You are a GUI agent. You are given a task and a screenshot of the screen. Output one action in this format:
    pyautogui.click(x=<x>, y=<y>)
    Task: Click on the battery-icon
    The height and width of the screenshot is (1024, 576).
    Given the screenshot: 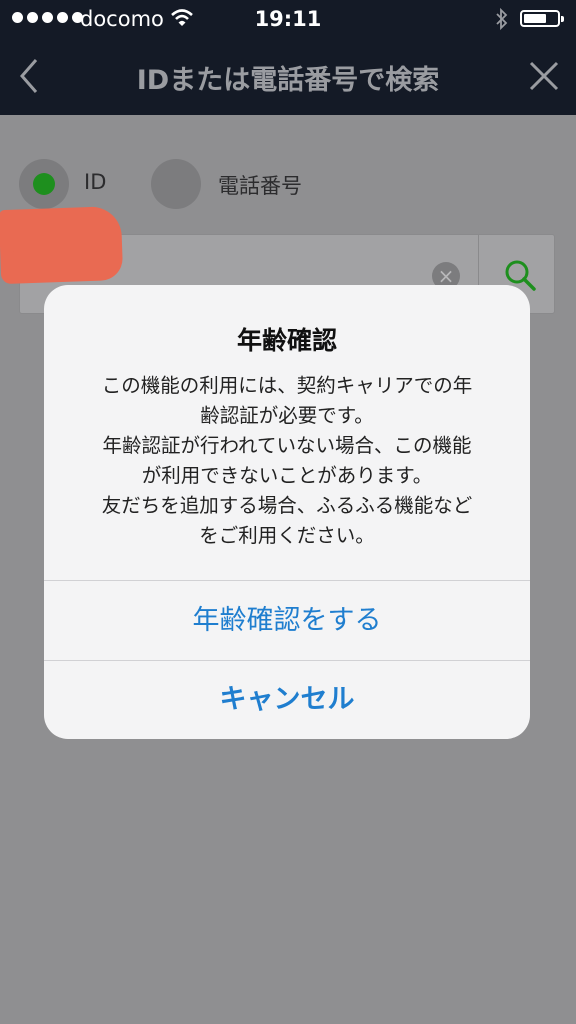 What is the action you would take?
    pyautogui.click(x=542, y=18)
    